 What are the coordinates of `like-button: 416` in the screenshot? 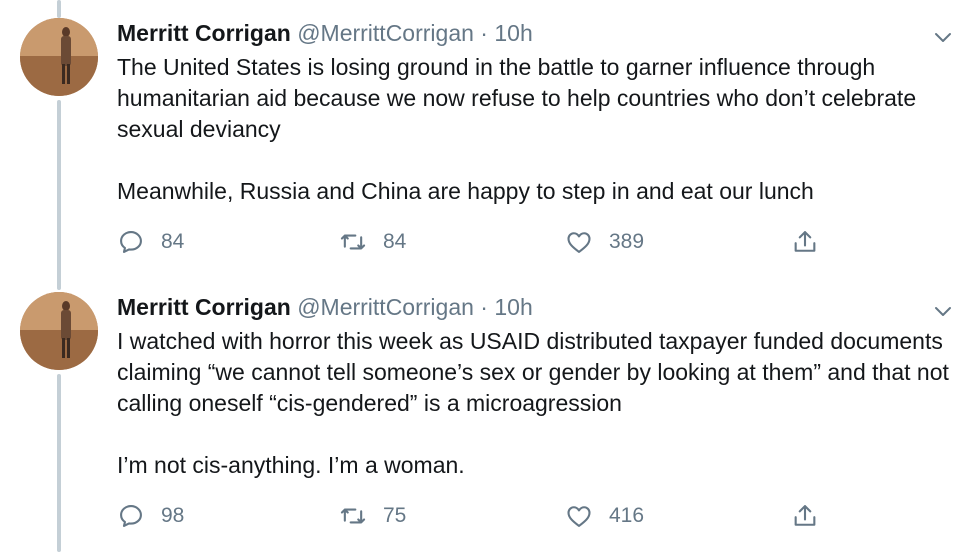 It's located at (604, 516).